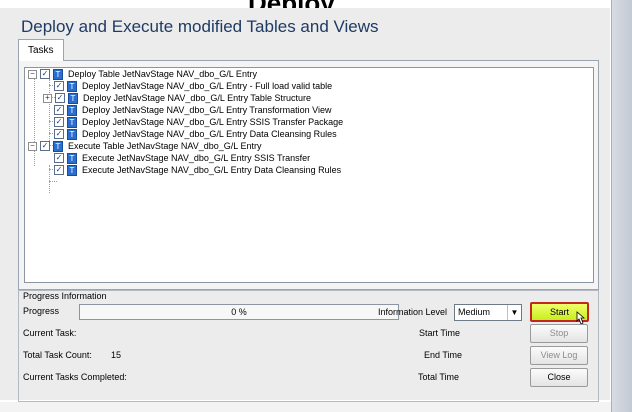 Image resolution: width=632 pixels, height=412 pixels. I want to click on progress-bar: 0 %, so click(239, 312).